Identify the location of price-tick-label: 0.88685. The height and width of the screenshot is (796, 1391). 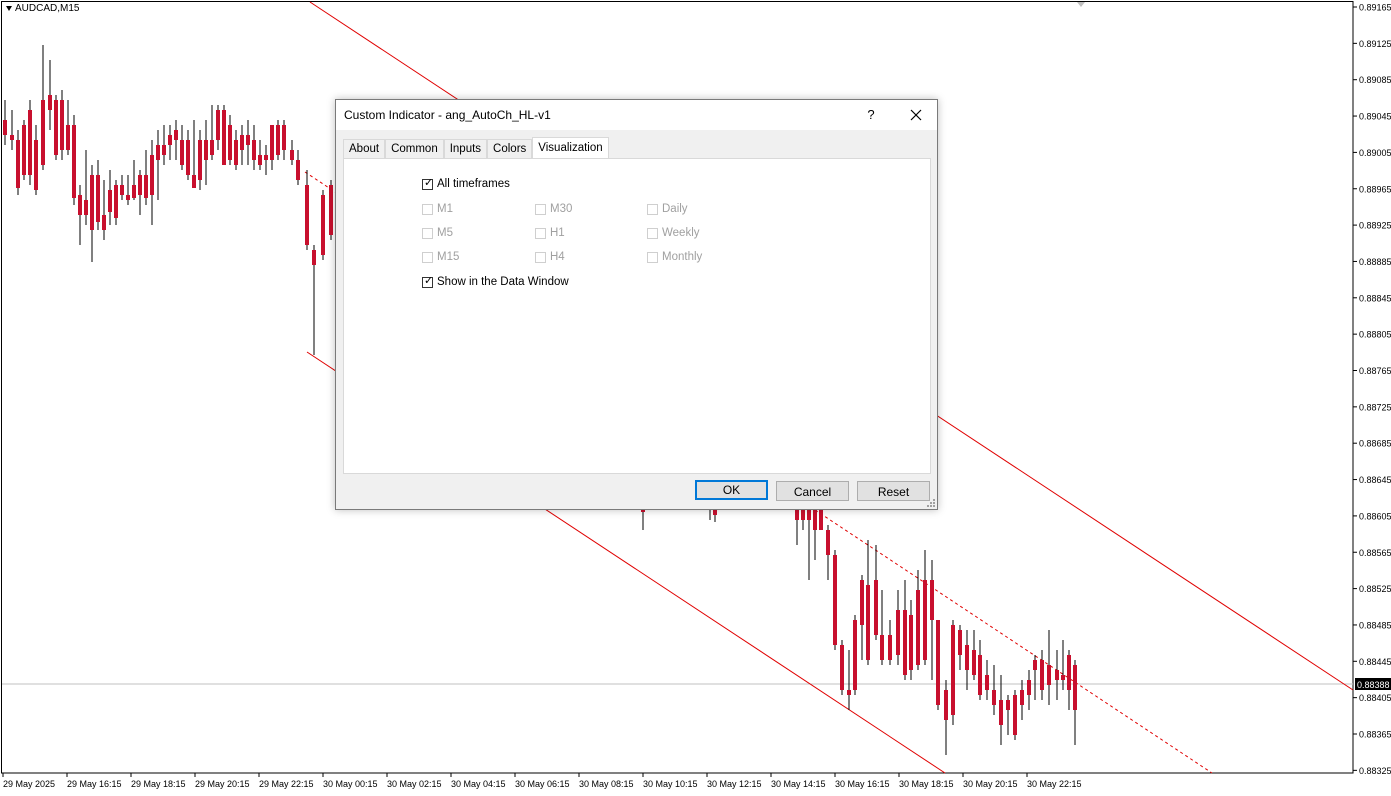
(1375, 444).